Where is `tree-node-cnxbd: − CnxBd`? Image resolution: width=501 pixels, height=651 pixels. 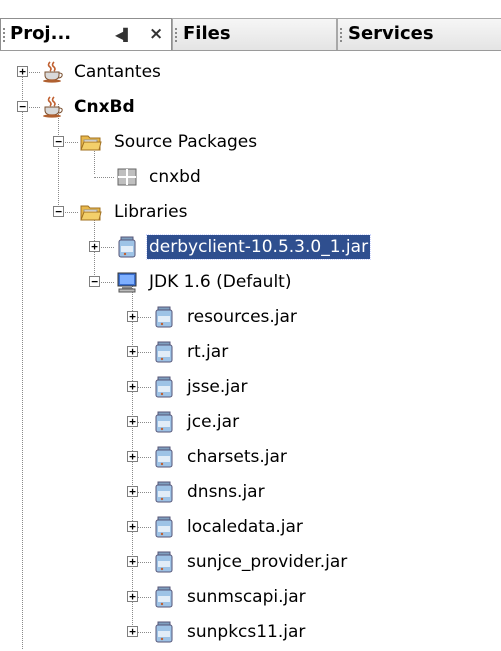 tree-node-cnxbd: − CnxBd is located at coordinates (250, 107).